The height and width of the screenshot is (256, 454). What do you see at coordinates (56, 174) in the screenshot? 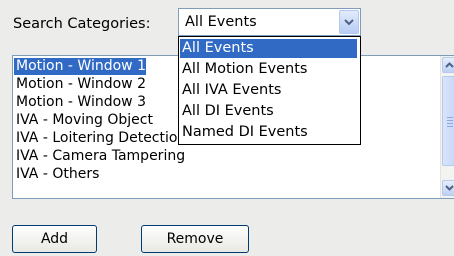
I see `list-item: IVA - Others` at bounding box center [56, 174].